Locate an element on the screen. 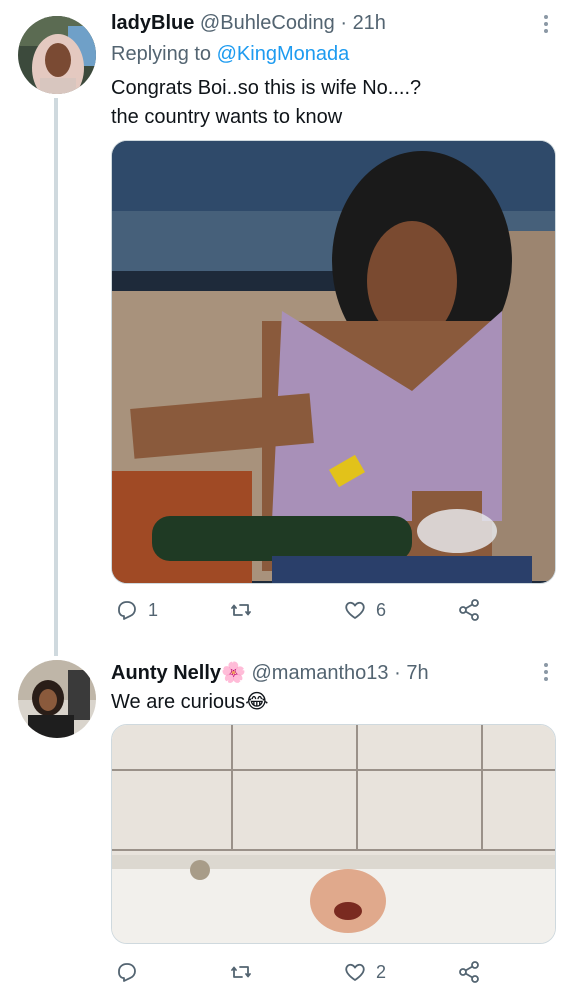 The height and width of the screenshot is (1000, 572). thread-line is located at coordinates (56, 377).